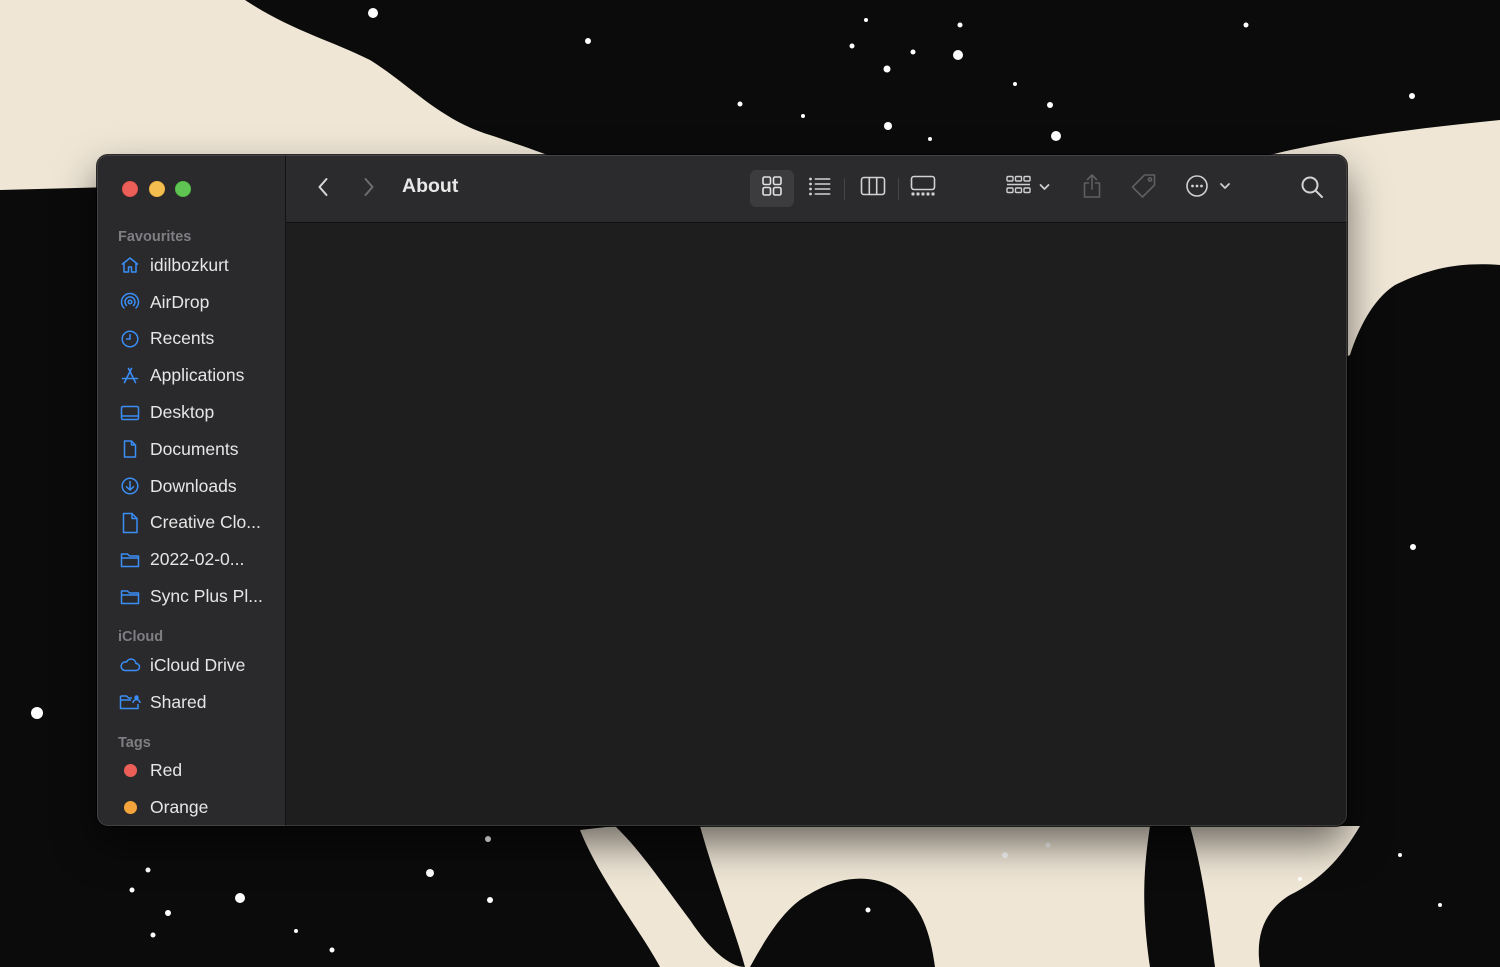 This screenshot has width=1500, height=967. I want to click on toolbar: About, so click(816, 189).